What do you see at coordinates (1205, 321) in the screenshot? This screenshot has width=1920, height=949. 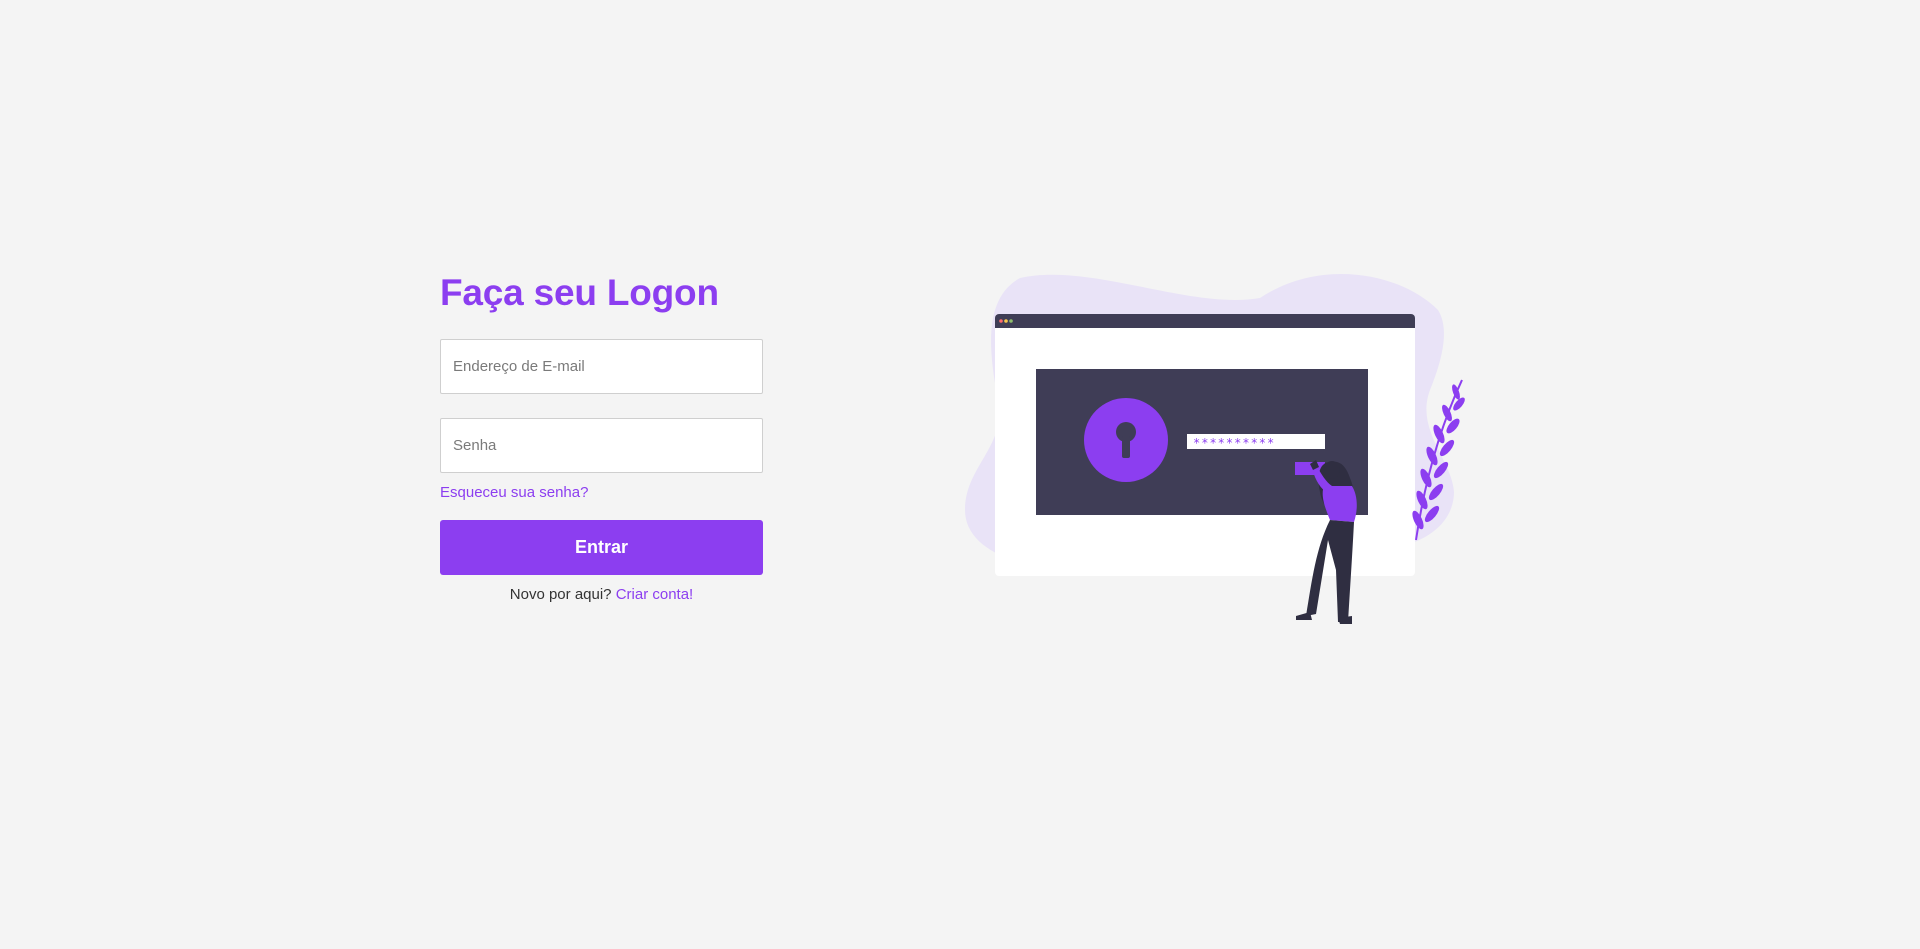 I see `browser-titlebar` at bounding box center [1205, 321].